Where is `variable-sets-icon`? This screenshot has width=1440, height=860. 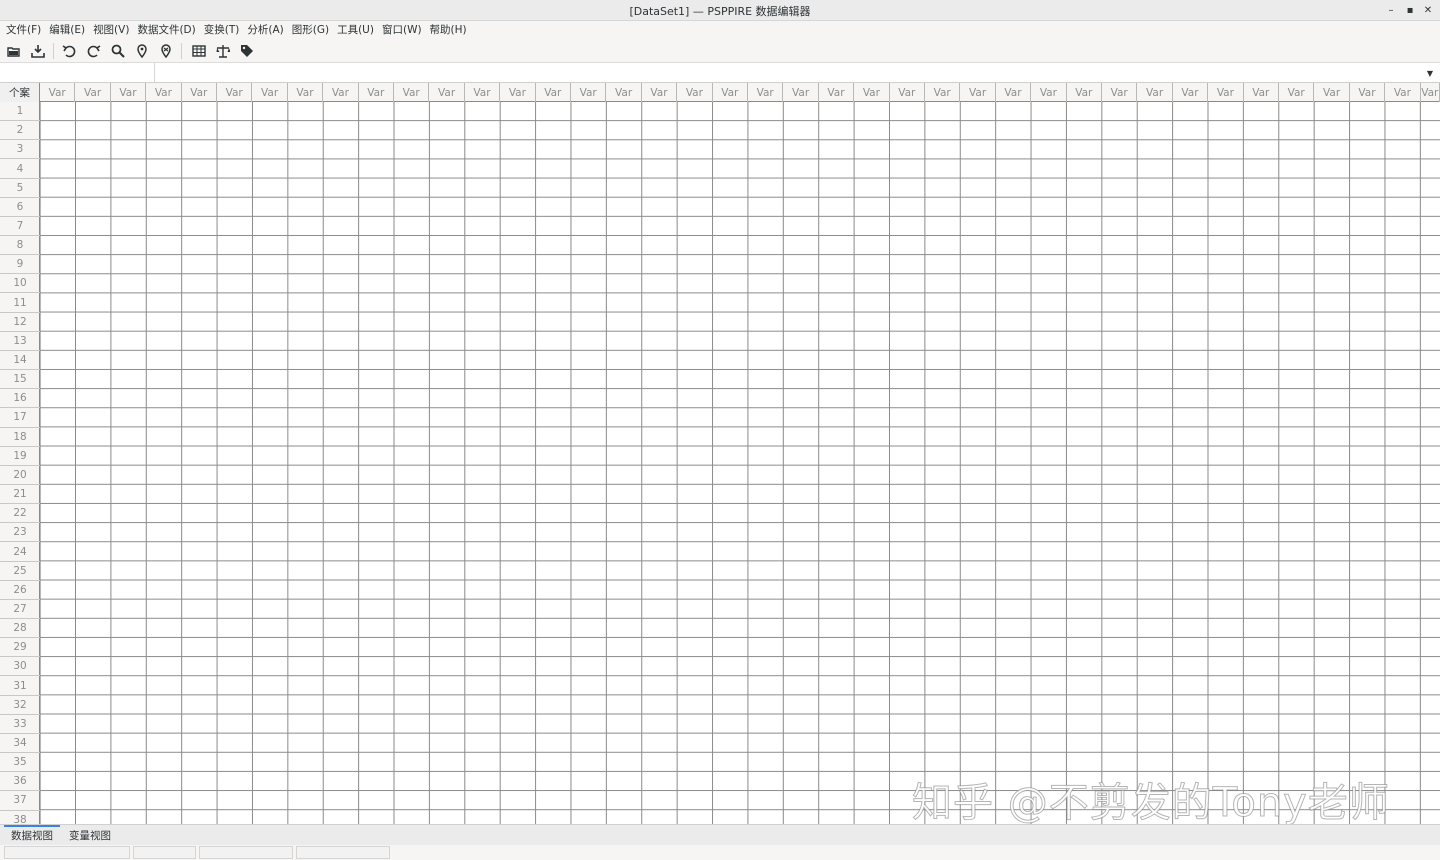 variable-sets-icon is located at coordinates (247, 51).